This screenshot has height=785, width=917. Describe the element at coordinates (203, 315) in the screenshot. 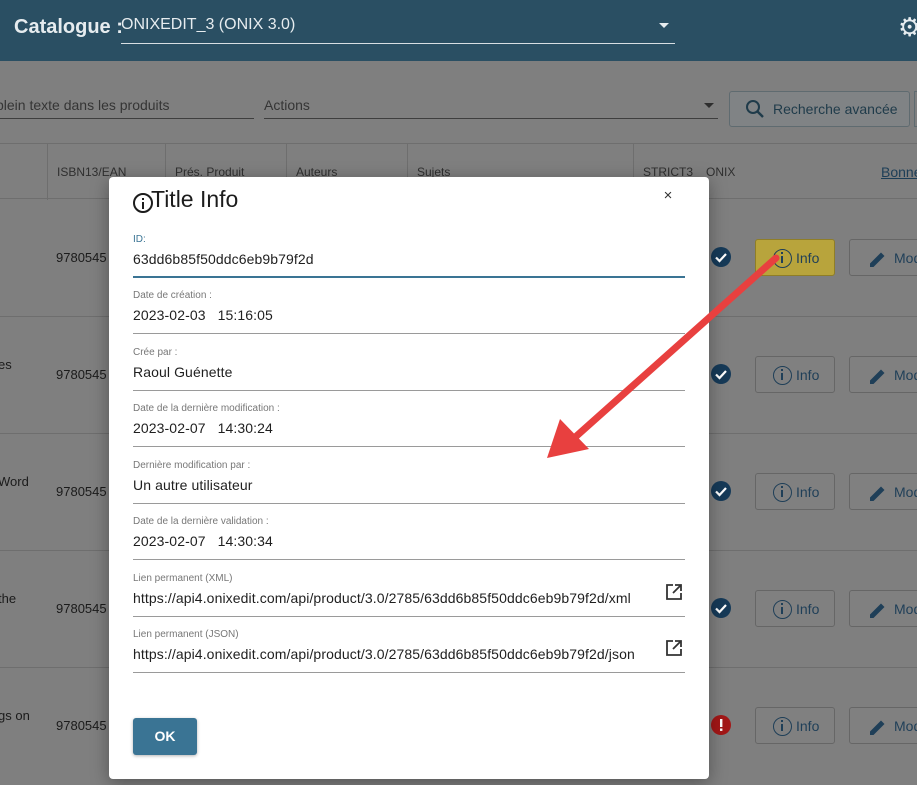

I see `field-value: 2023-02-03 15:16:05` at that location.